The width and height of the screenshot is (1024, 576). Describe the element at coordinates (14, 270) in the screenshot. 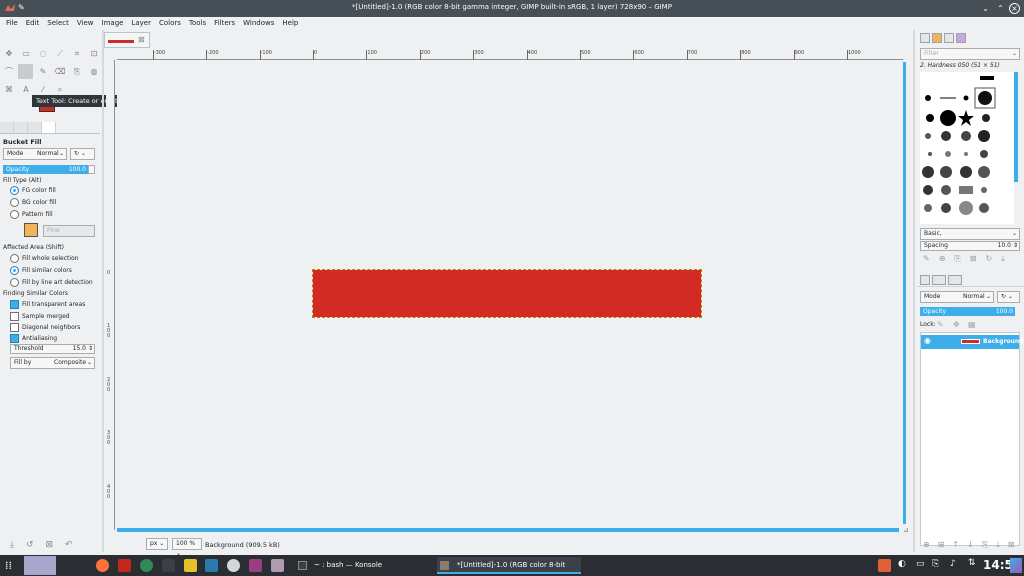

I see `radio-similar` at that location.